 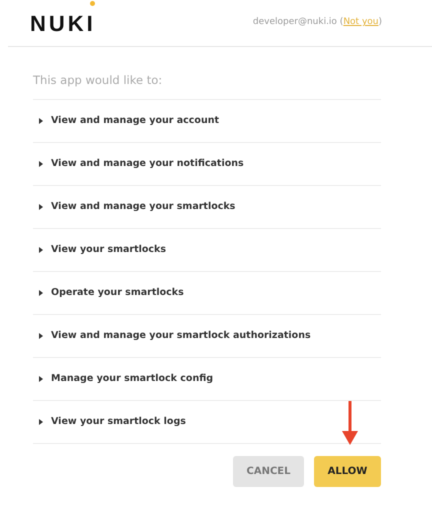 What do you see at coordinates (207, 164) in the screenshot?
I see `permission-item: View and manage your notifications` at bounding box center [207, 164].